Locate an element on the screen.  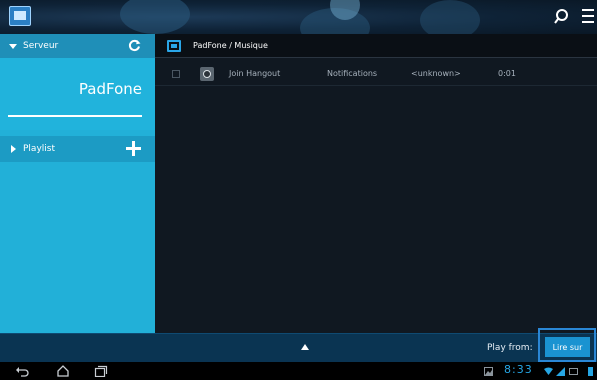
expand-up-icon is located at coordinates (305, 347).